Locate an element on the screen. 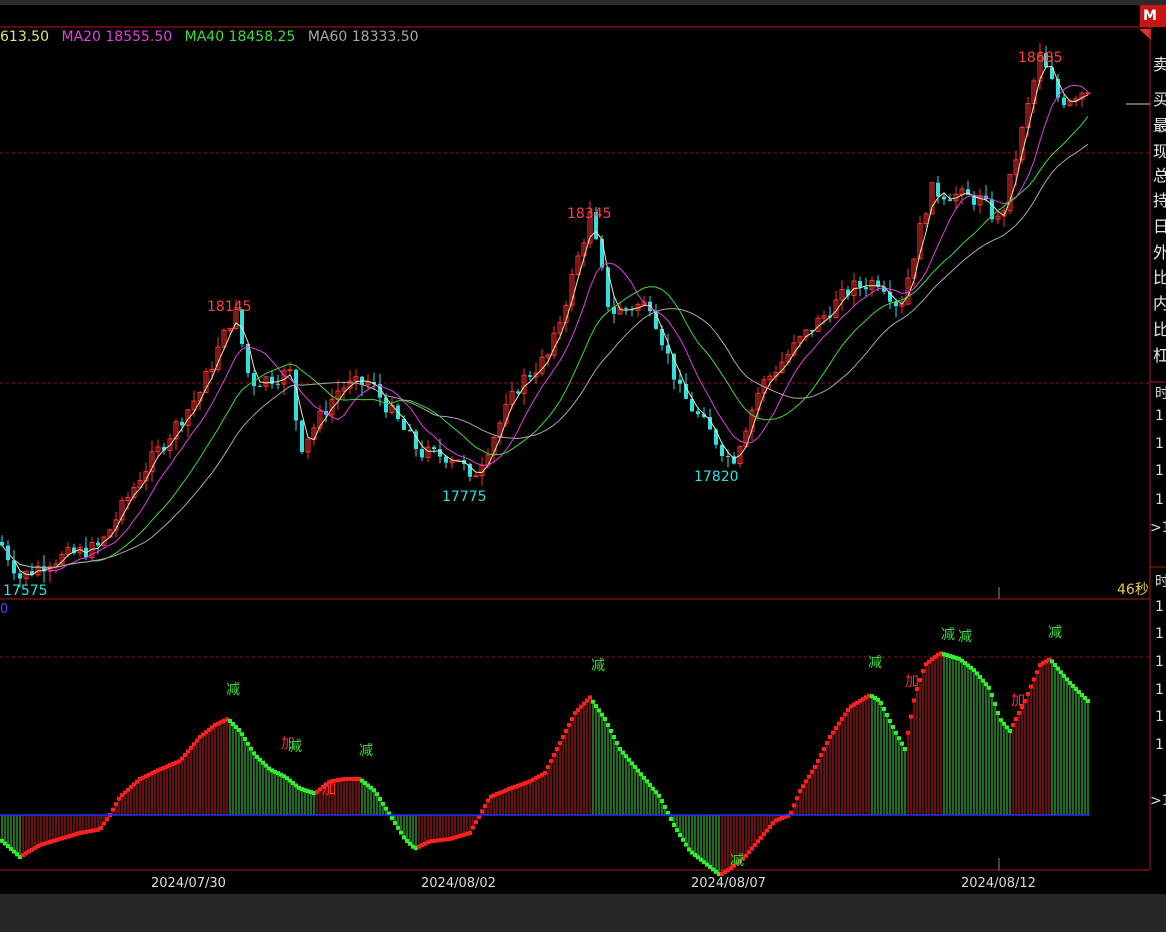  sidebar-label: 买 is located at coordinates (1159, 99).